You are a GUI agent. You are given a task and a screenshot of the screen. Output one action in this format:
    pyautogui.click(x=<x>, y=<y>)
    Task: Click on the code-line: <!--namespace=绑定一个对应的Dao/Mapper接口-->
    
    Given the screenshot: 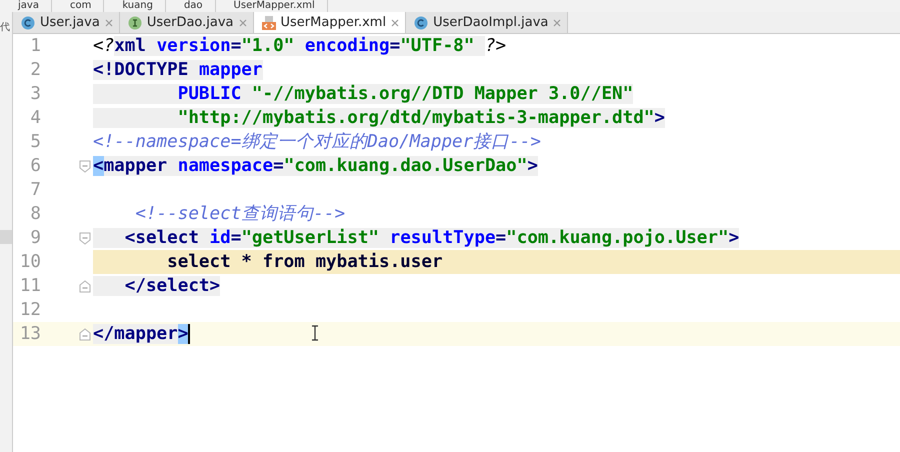 What is the action you would take?
    pyautogui.click(x=317, y=142)
    